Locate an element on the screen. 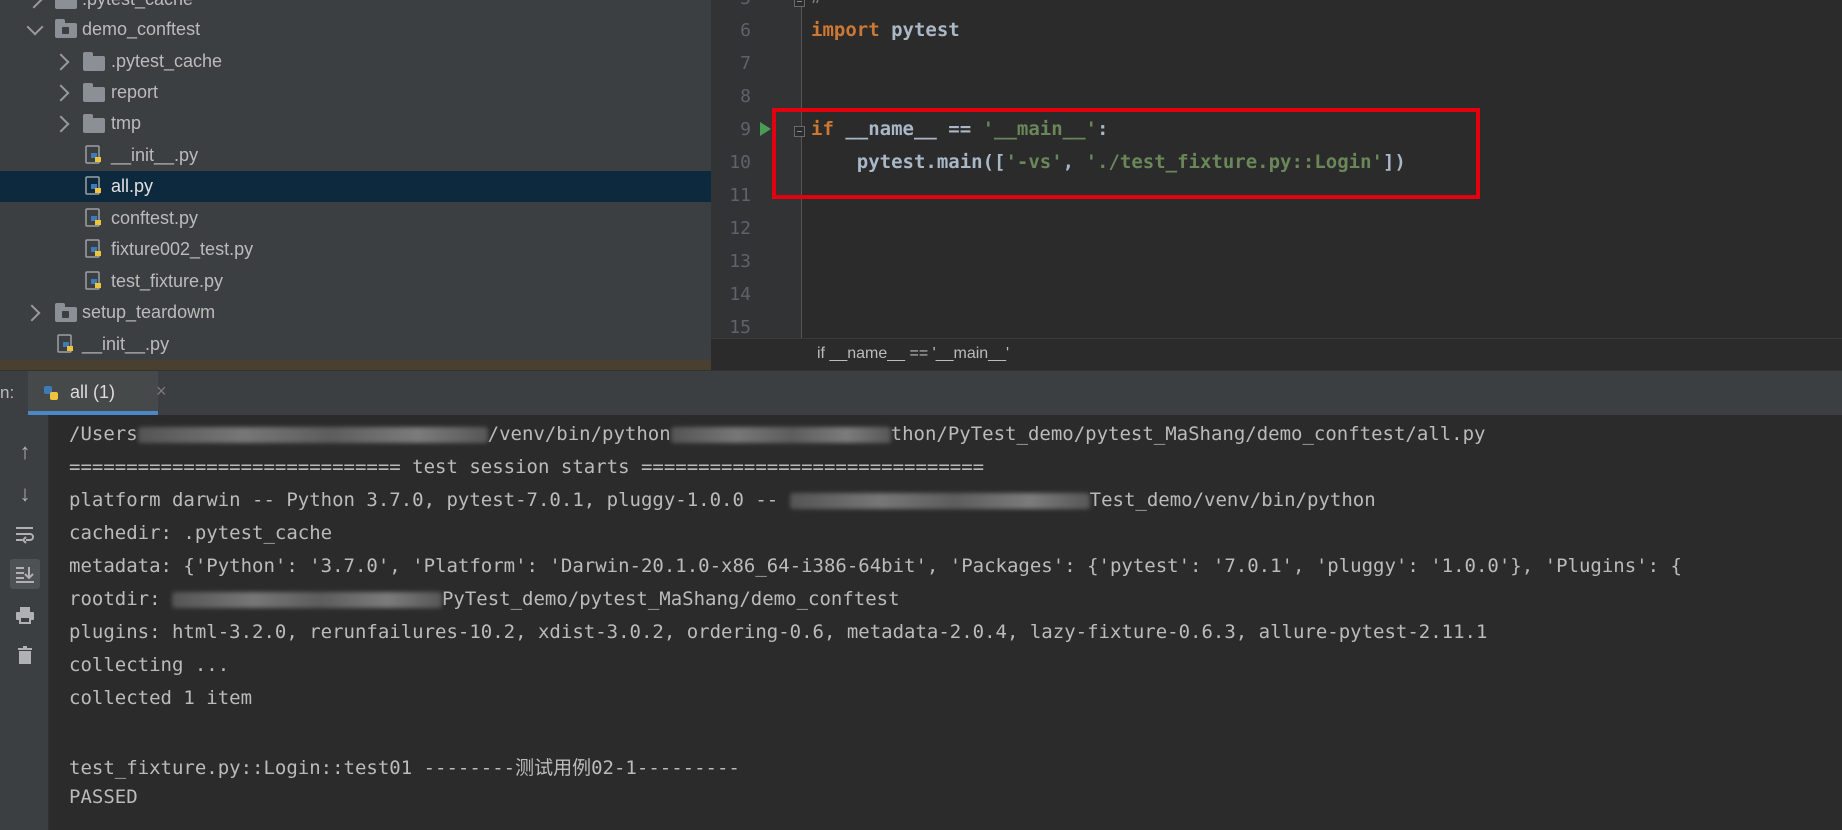  tree-item-fixture002-test-py: fixture002_test.py is located at coordinates (355, 249).